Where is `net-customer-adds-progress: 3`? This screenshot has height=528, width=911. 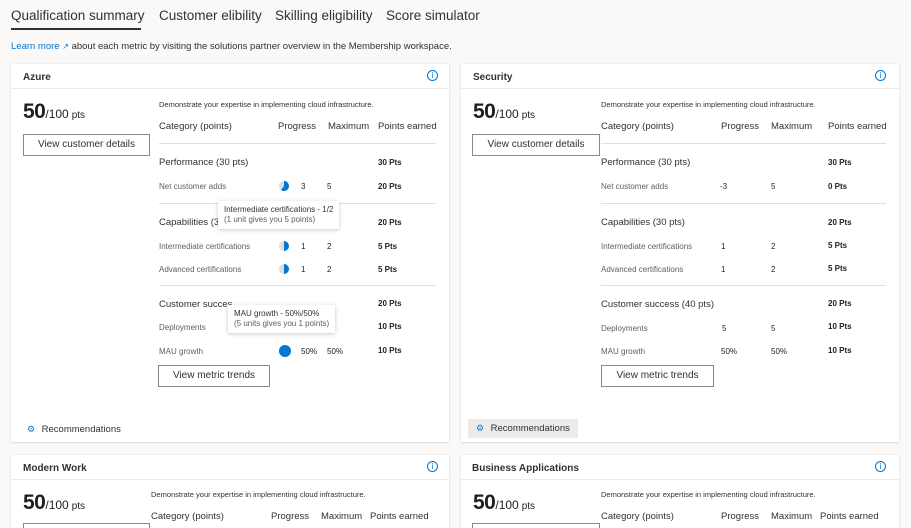
net-customer-adds-progress: 3 is located at coordinates (303, 186).